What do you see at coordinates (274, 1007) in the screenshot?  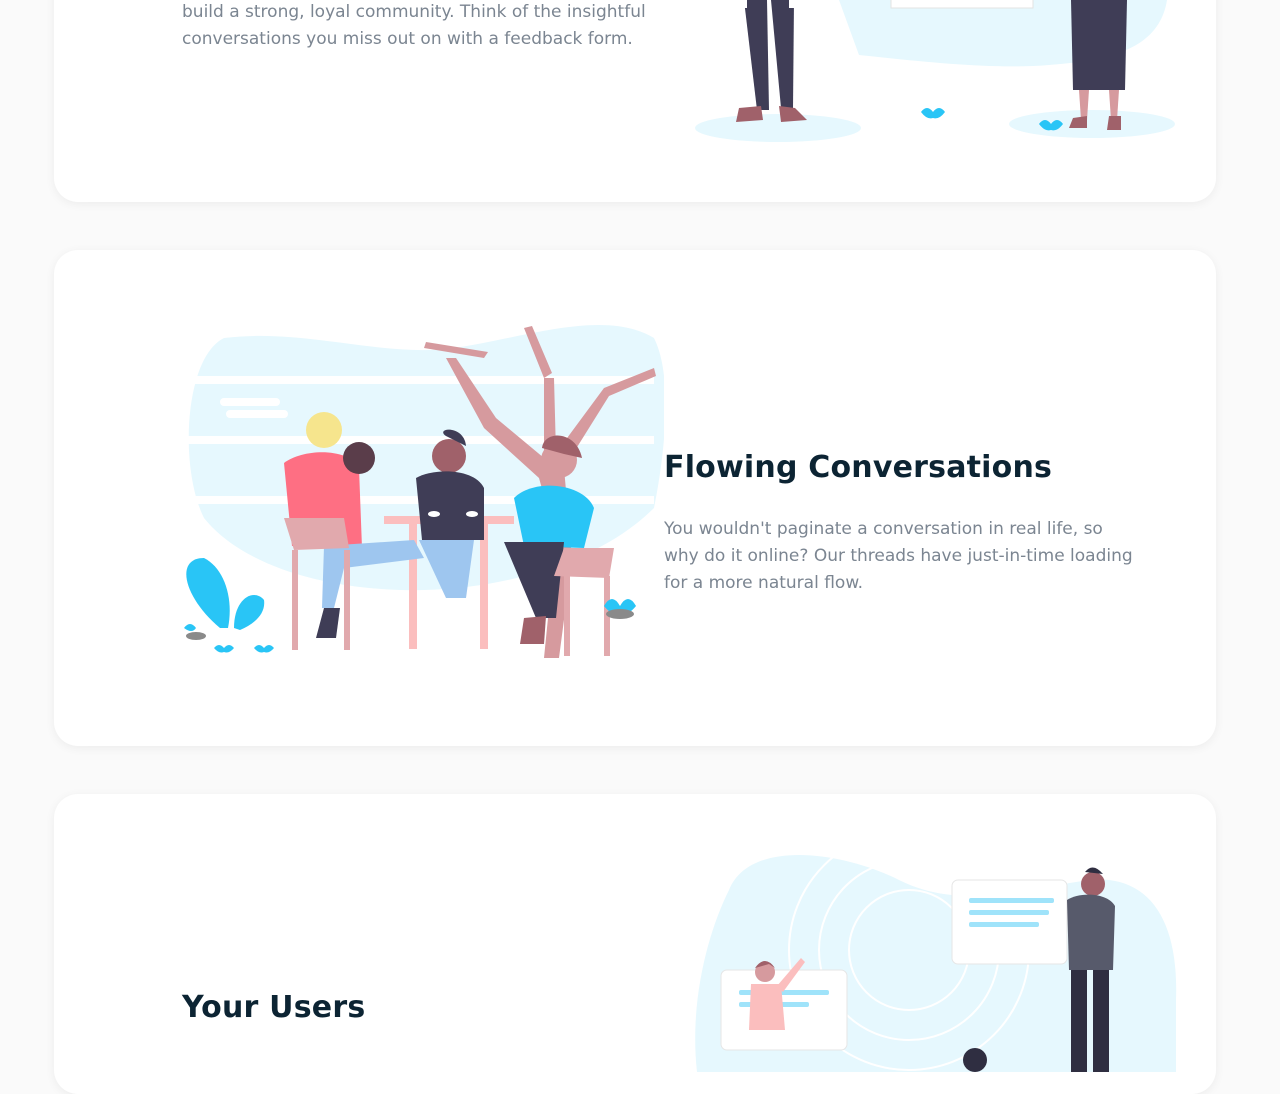 I see `your-users-title: Your Users` at bounding box center [274, 1007].